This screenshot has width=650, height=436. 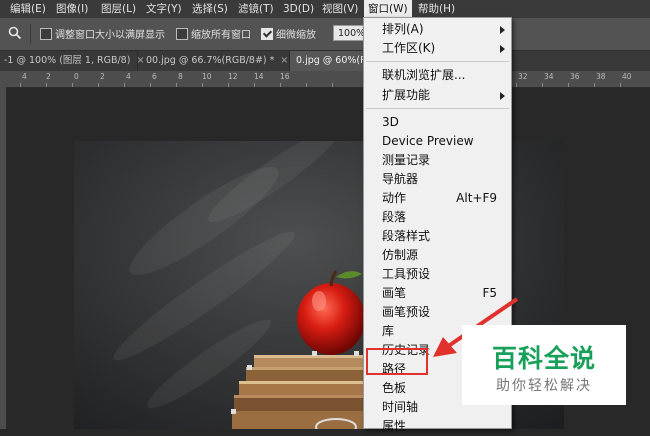 I want to click on menu-item-label: 画笔, so click(x=394, y=293).